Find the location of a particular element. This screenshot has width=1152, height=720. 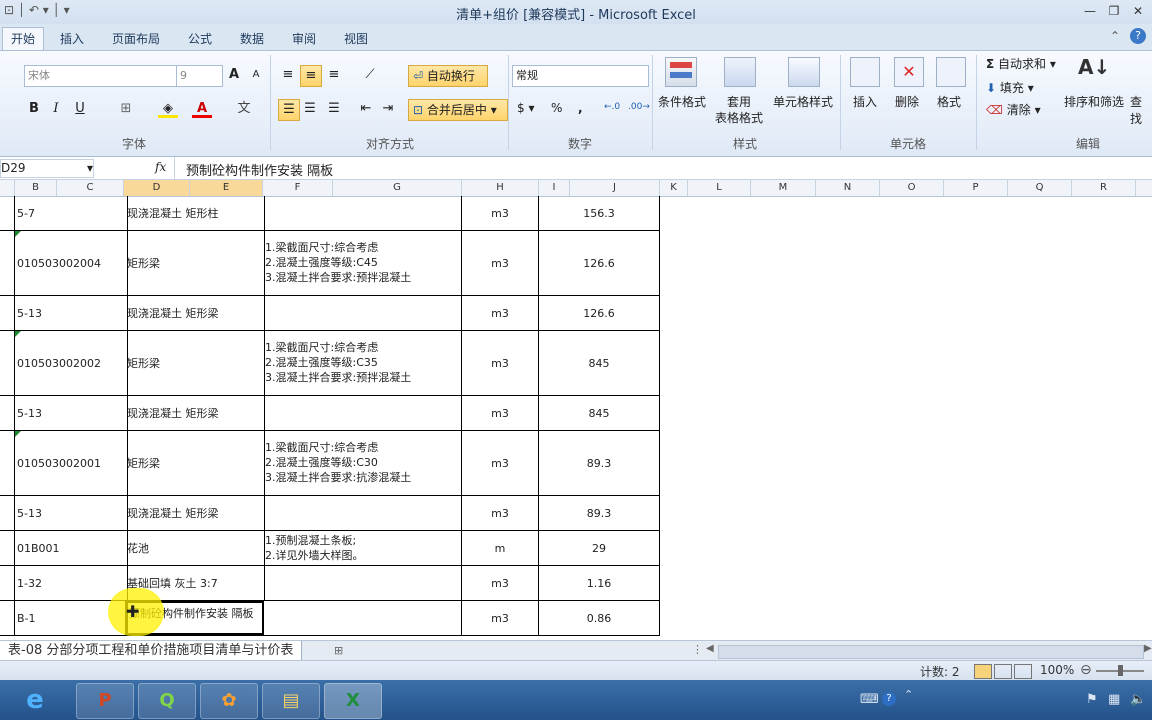

cell-name: 现浇混凝土 矩形柱 is located at coordinates (195, 213).